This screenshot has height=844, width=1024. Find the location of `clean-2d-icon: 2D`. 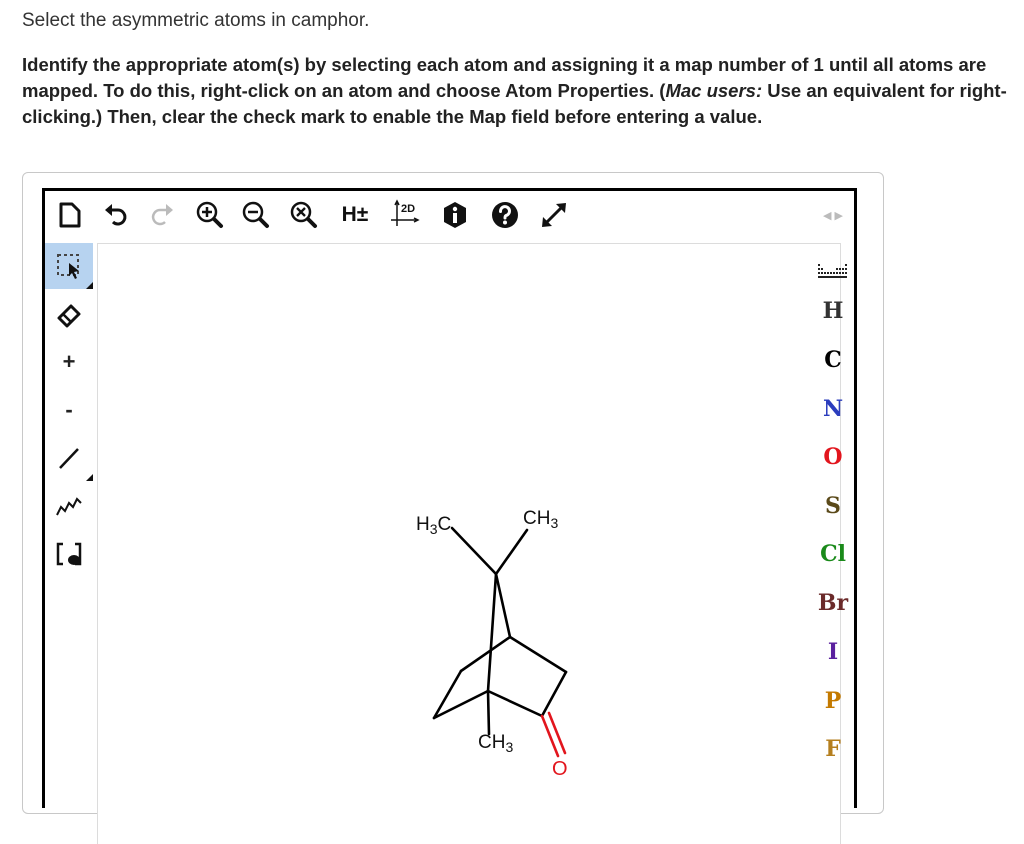

clean-2d-icon: 2D is located at coordinates (405, 212).